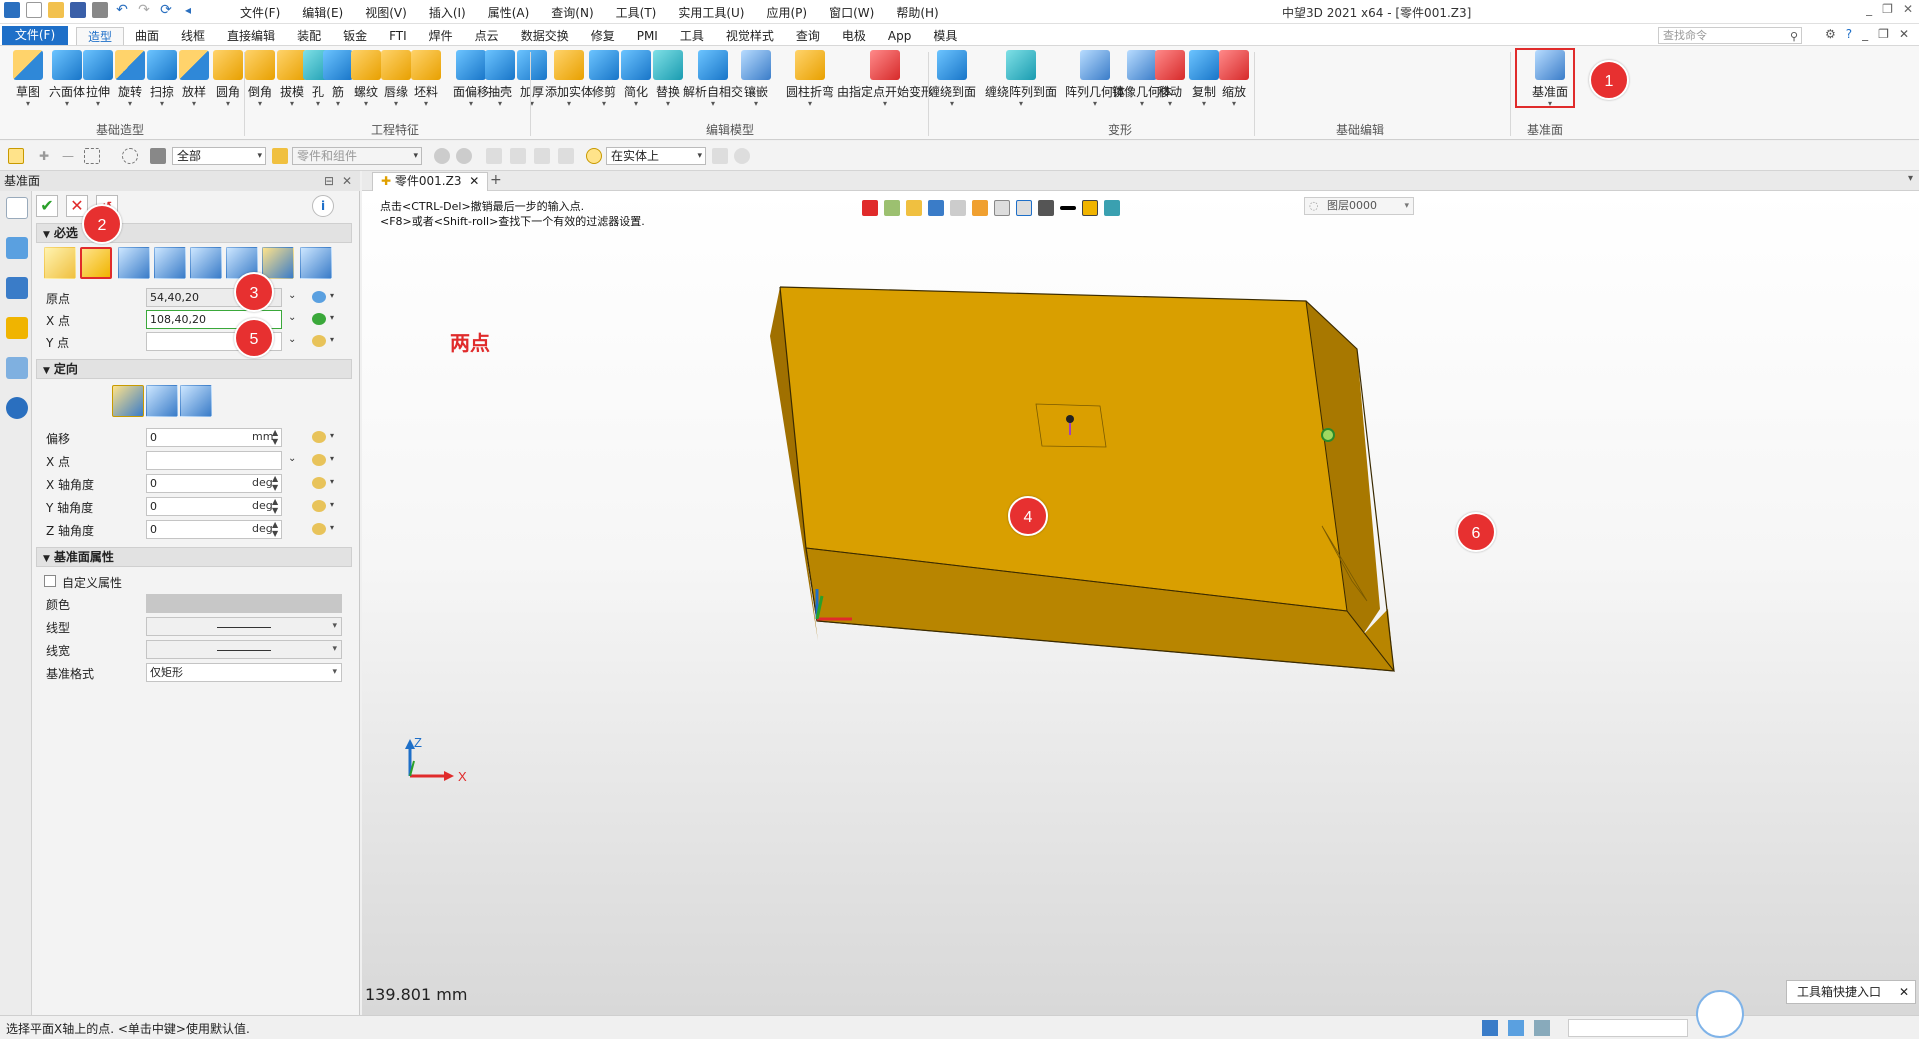  Describe the element at coordinates (319, 341) in the screenshot. I see `ypoint-pick-icon` at that location.